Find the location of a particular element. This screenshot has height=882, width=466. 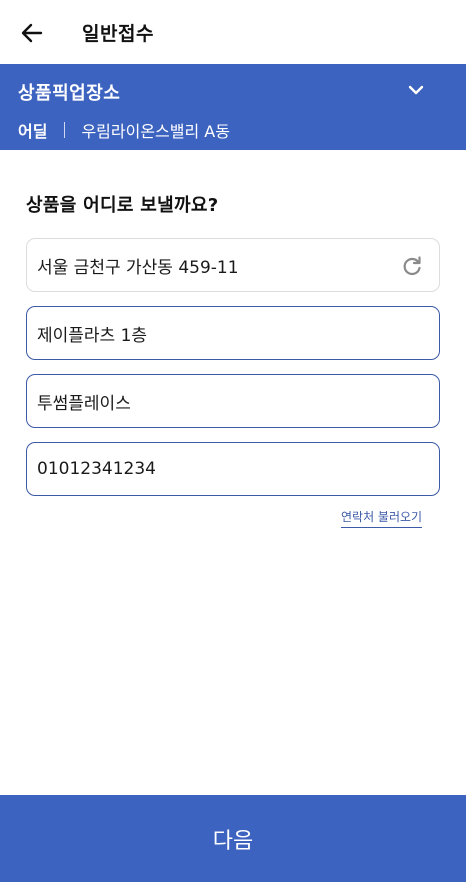

pickup-location-panel: 상품픽업장소 어딜 우림라이온스밸리 A동 is located at coordinates (233, 107).